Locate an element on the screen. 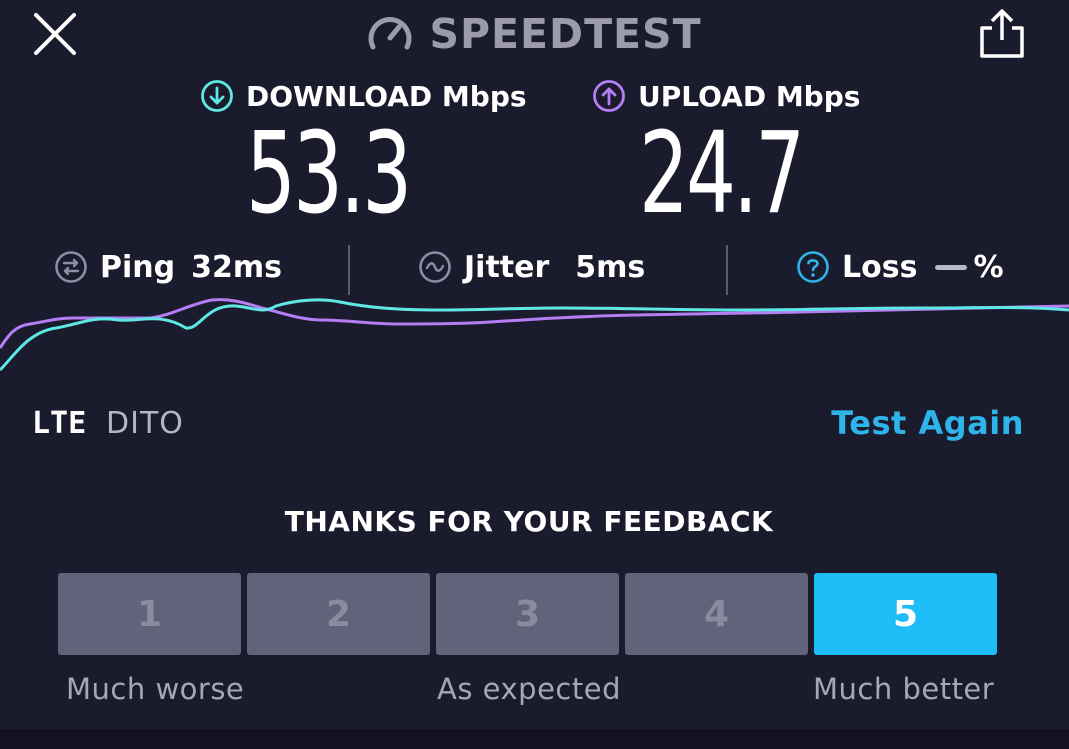 The height and width of the screenshot is (749, 1069). rating-button-5: 5 is located at coordinates (905, 614).